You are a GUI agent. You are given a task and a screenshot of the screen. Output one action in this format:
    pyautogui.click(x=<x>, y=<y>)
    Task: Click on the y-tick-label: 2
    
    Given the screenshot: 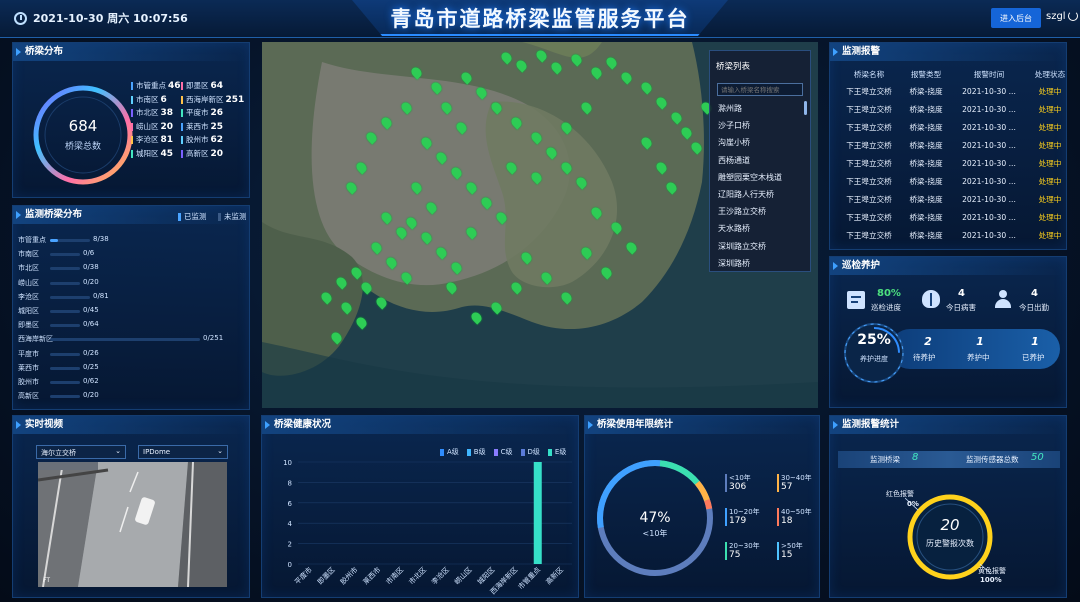 What is the action you would take?
    pyautogui.click(x=290, y=545)
    